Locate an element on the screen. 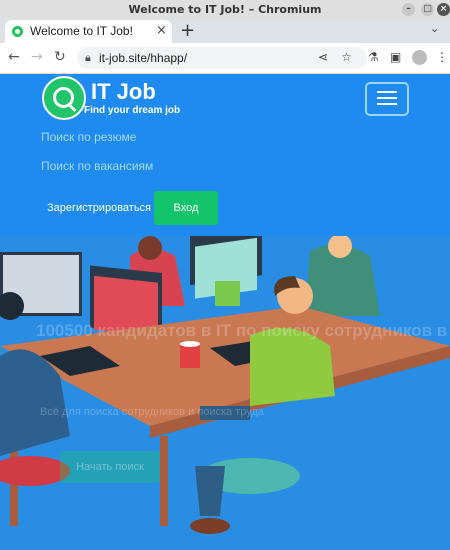 This screenshot has height=550, width=450. favicon-icon is located at coordinates (17, 31).